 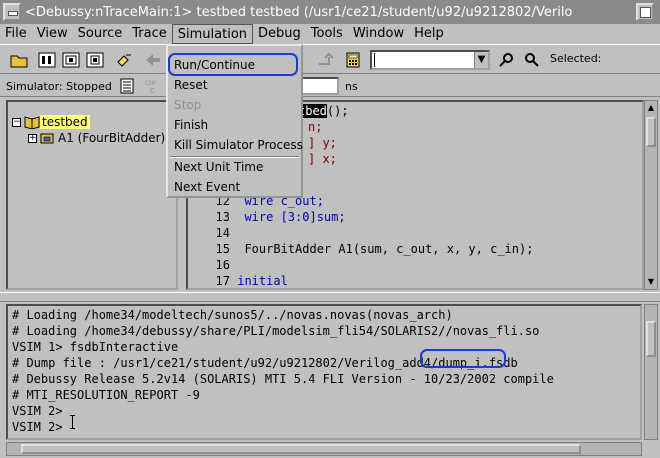 What do you see at coordinates (351, 86) in the screenshot?
I see `time-unit-label: ns` at bounding box center [351, 86].